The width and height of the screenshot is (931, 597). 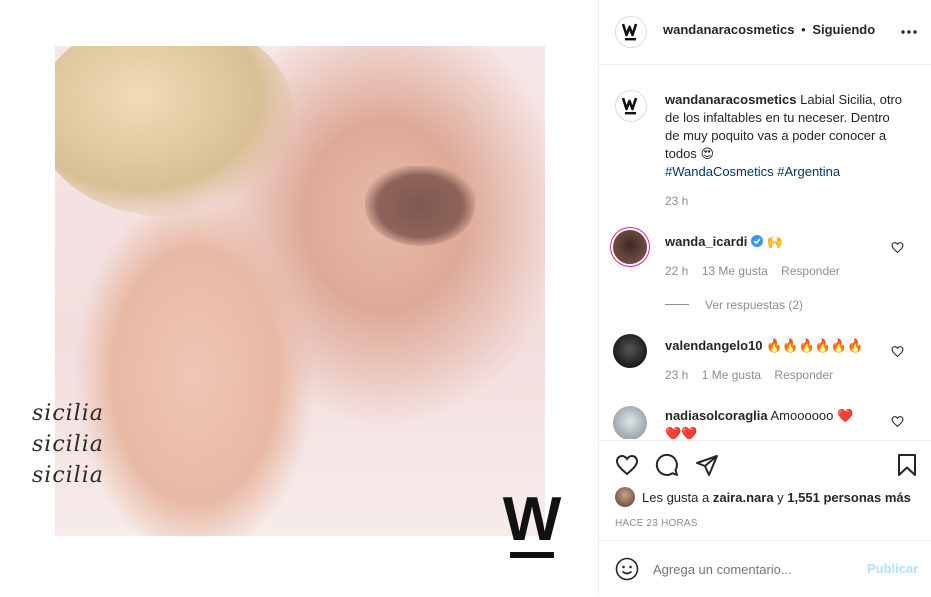 What do you see at coordinates (808, 171) in the screenshot?
I see `hashtag-link: #Argentina` at bounding box center [808, 171].